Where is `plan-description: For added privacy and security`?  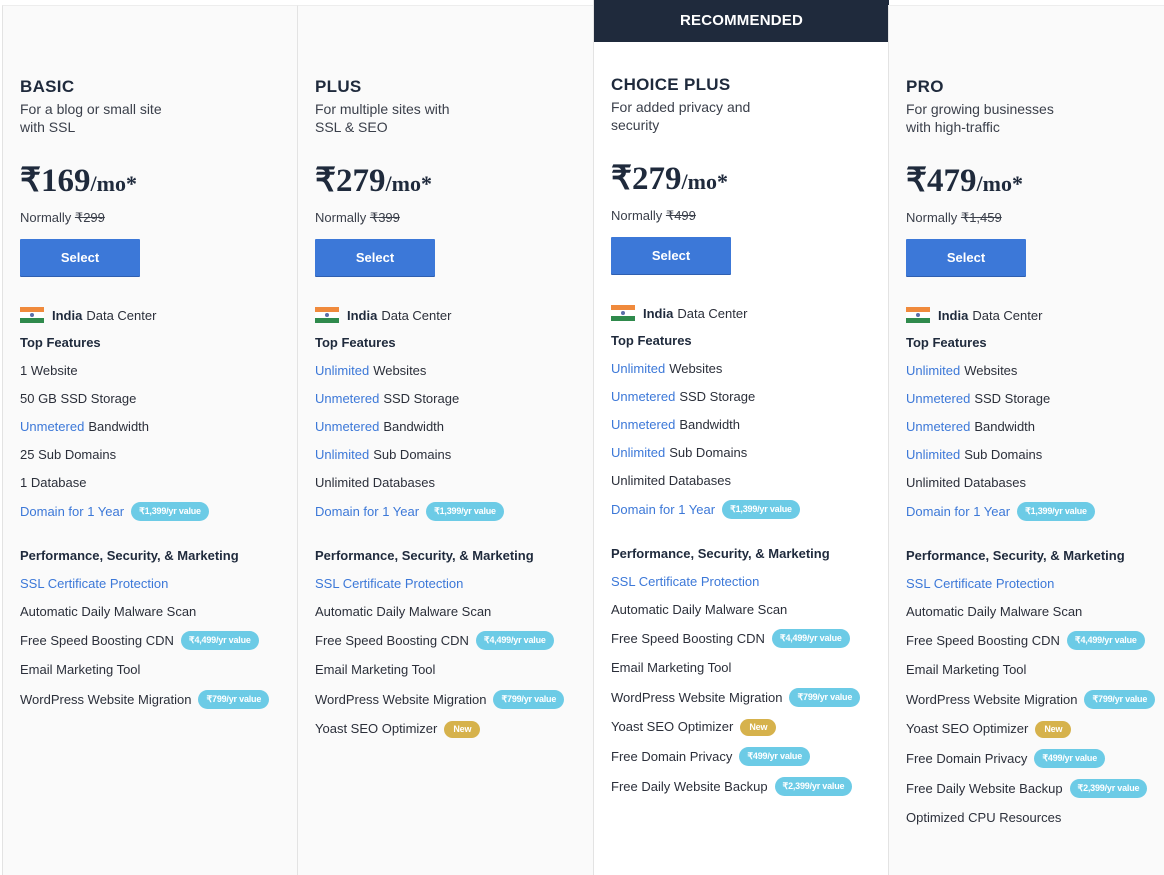 plan-description: For added privacy and security is located at coordinates (681, 116).